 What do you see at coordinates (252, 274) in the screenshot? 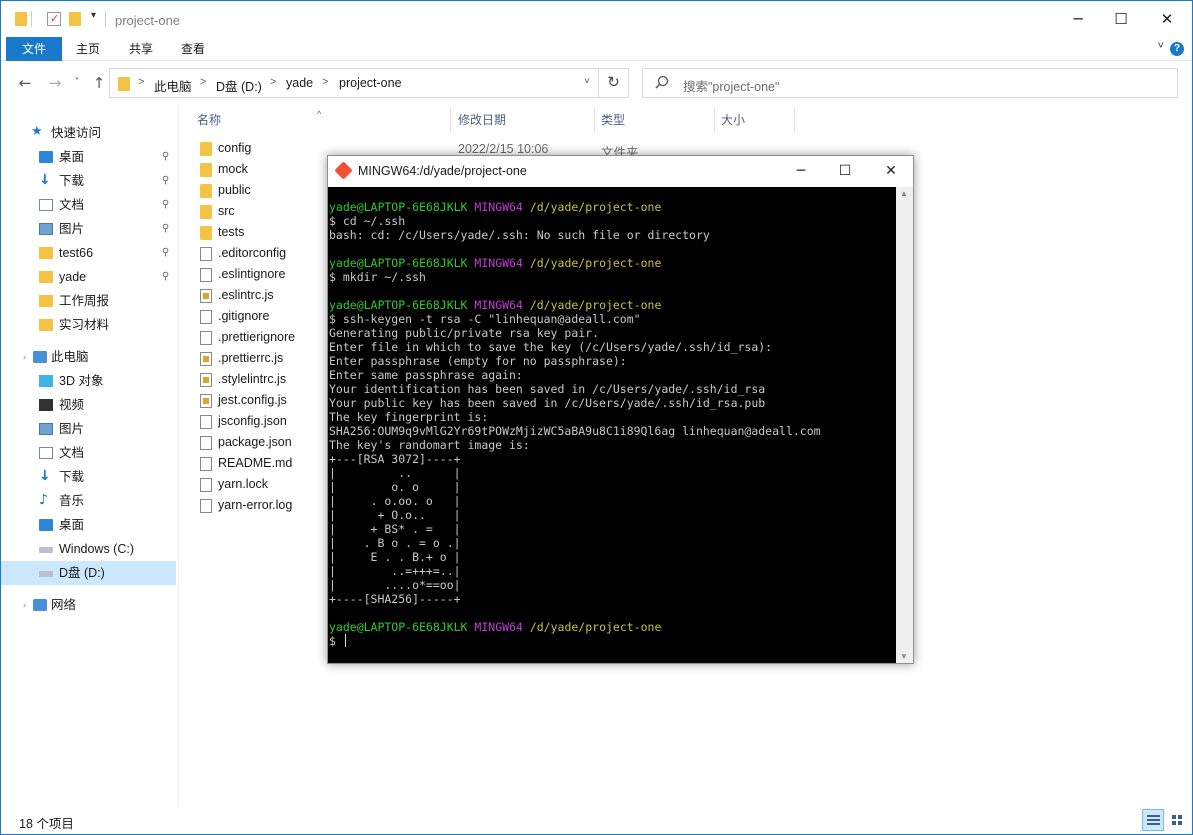
I see `file-name: .eslintignore` at bounding box center [252, 274].